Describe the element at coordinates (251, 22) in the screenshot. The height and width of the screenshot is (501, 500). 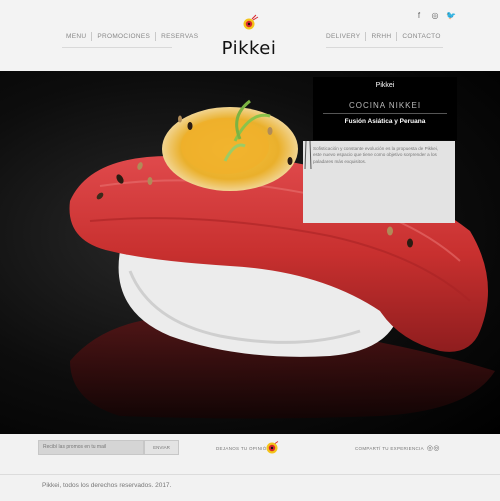
I see `logo-mark-icon` at that location.